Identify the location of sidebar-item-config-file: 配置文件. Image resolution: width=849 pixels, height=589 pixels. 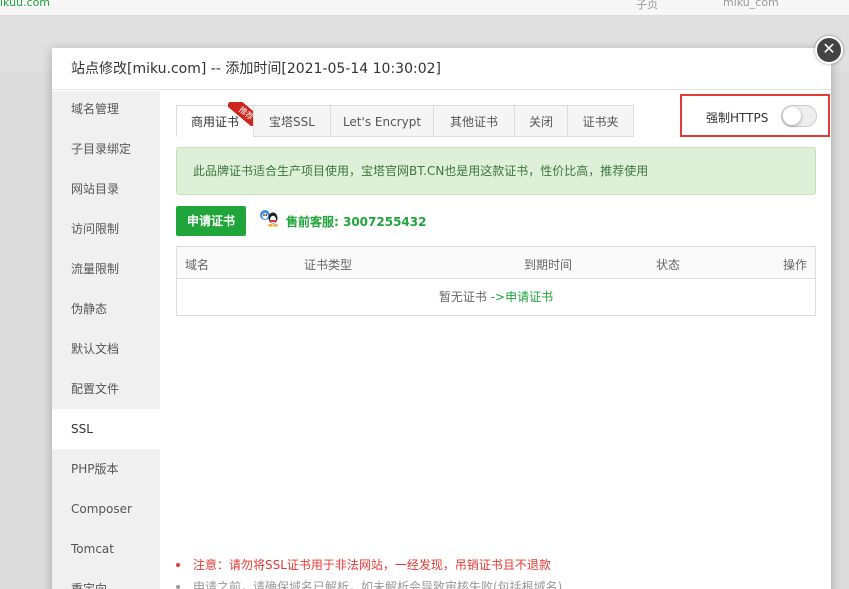
(106, 389).